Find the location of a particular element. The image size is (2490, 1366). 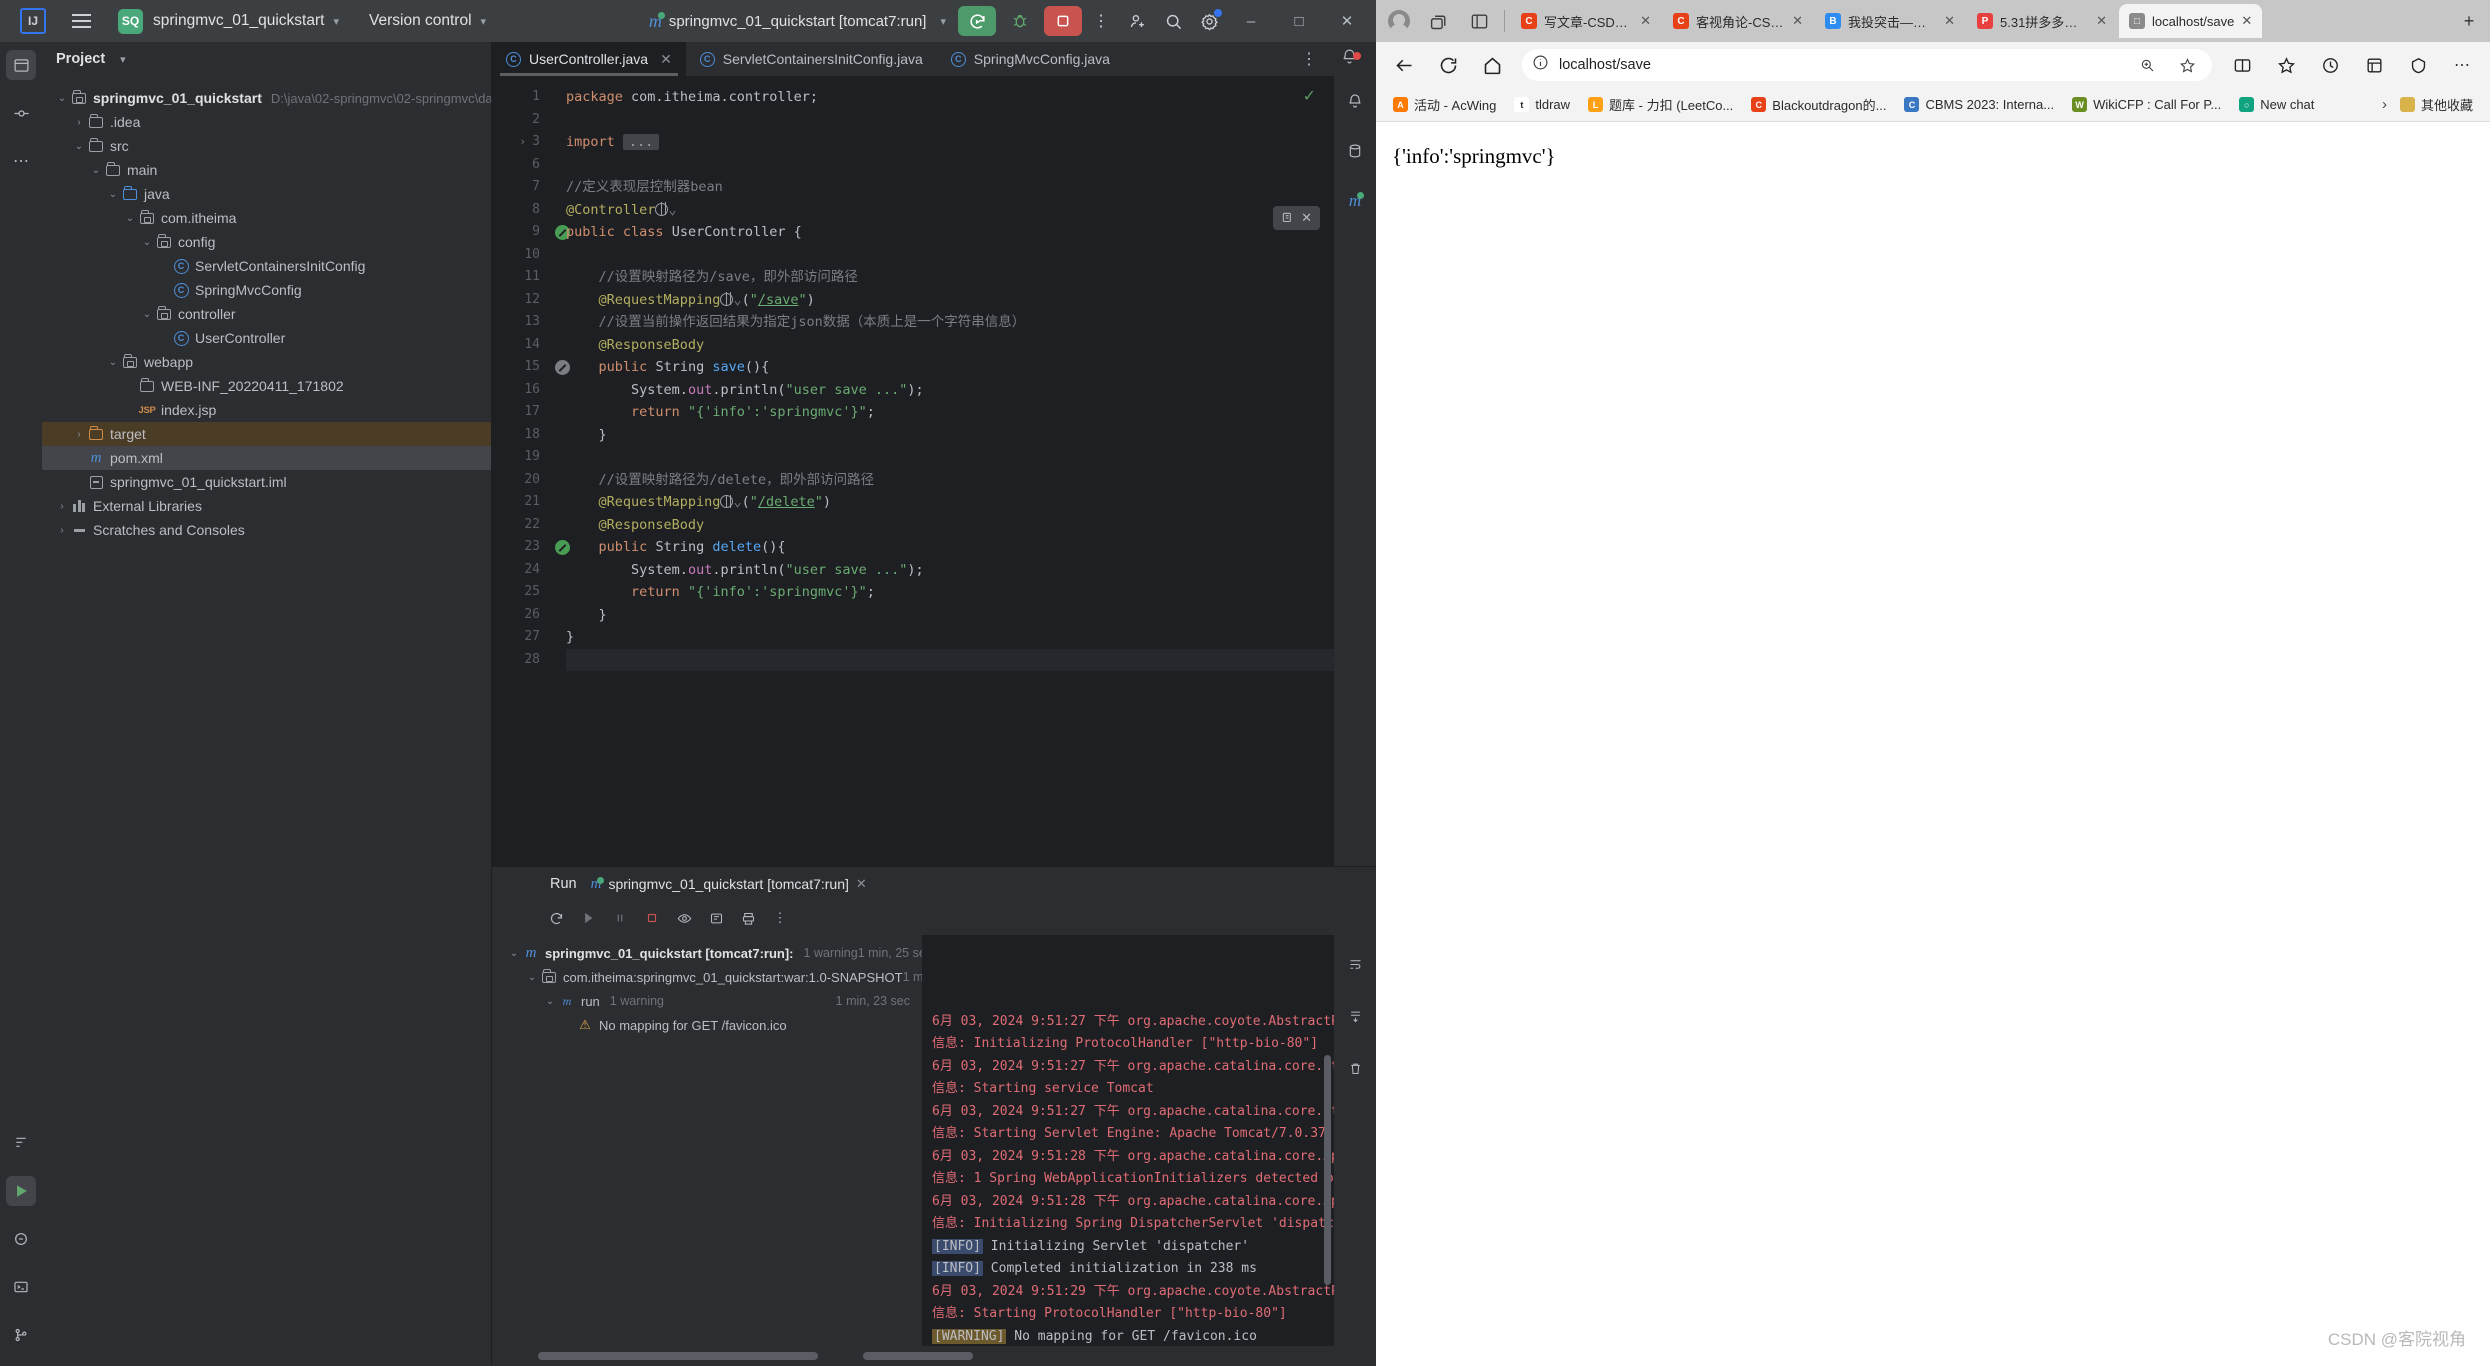

history-icon is located at coordinates (2330, 65).